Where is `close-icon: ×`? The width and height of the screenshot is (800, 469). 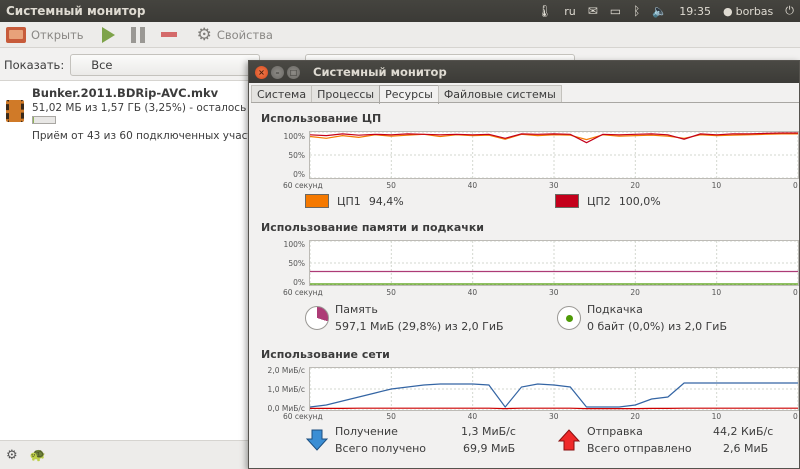 close-icon: × is located at coordinates (261, 72).